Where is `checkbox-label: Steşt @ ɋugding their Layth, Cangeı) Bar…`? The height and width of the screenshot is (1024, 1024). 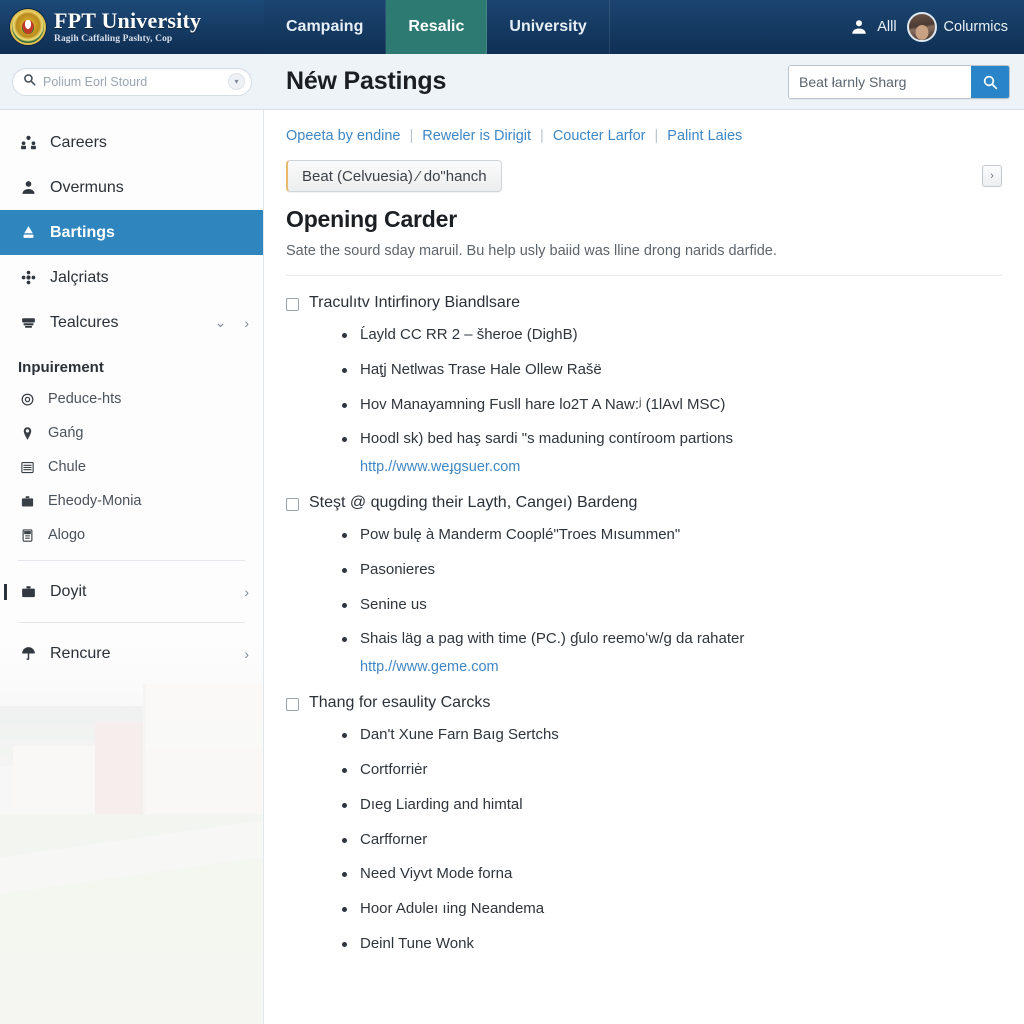
checkbox-label: Steşt @ ɋugding their Layth, Cangeı) Bar… is located at coordinates (473, 503).